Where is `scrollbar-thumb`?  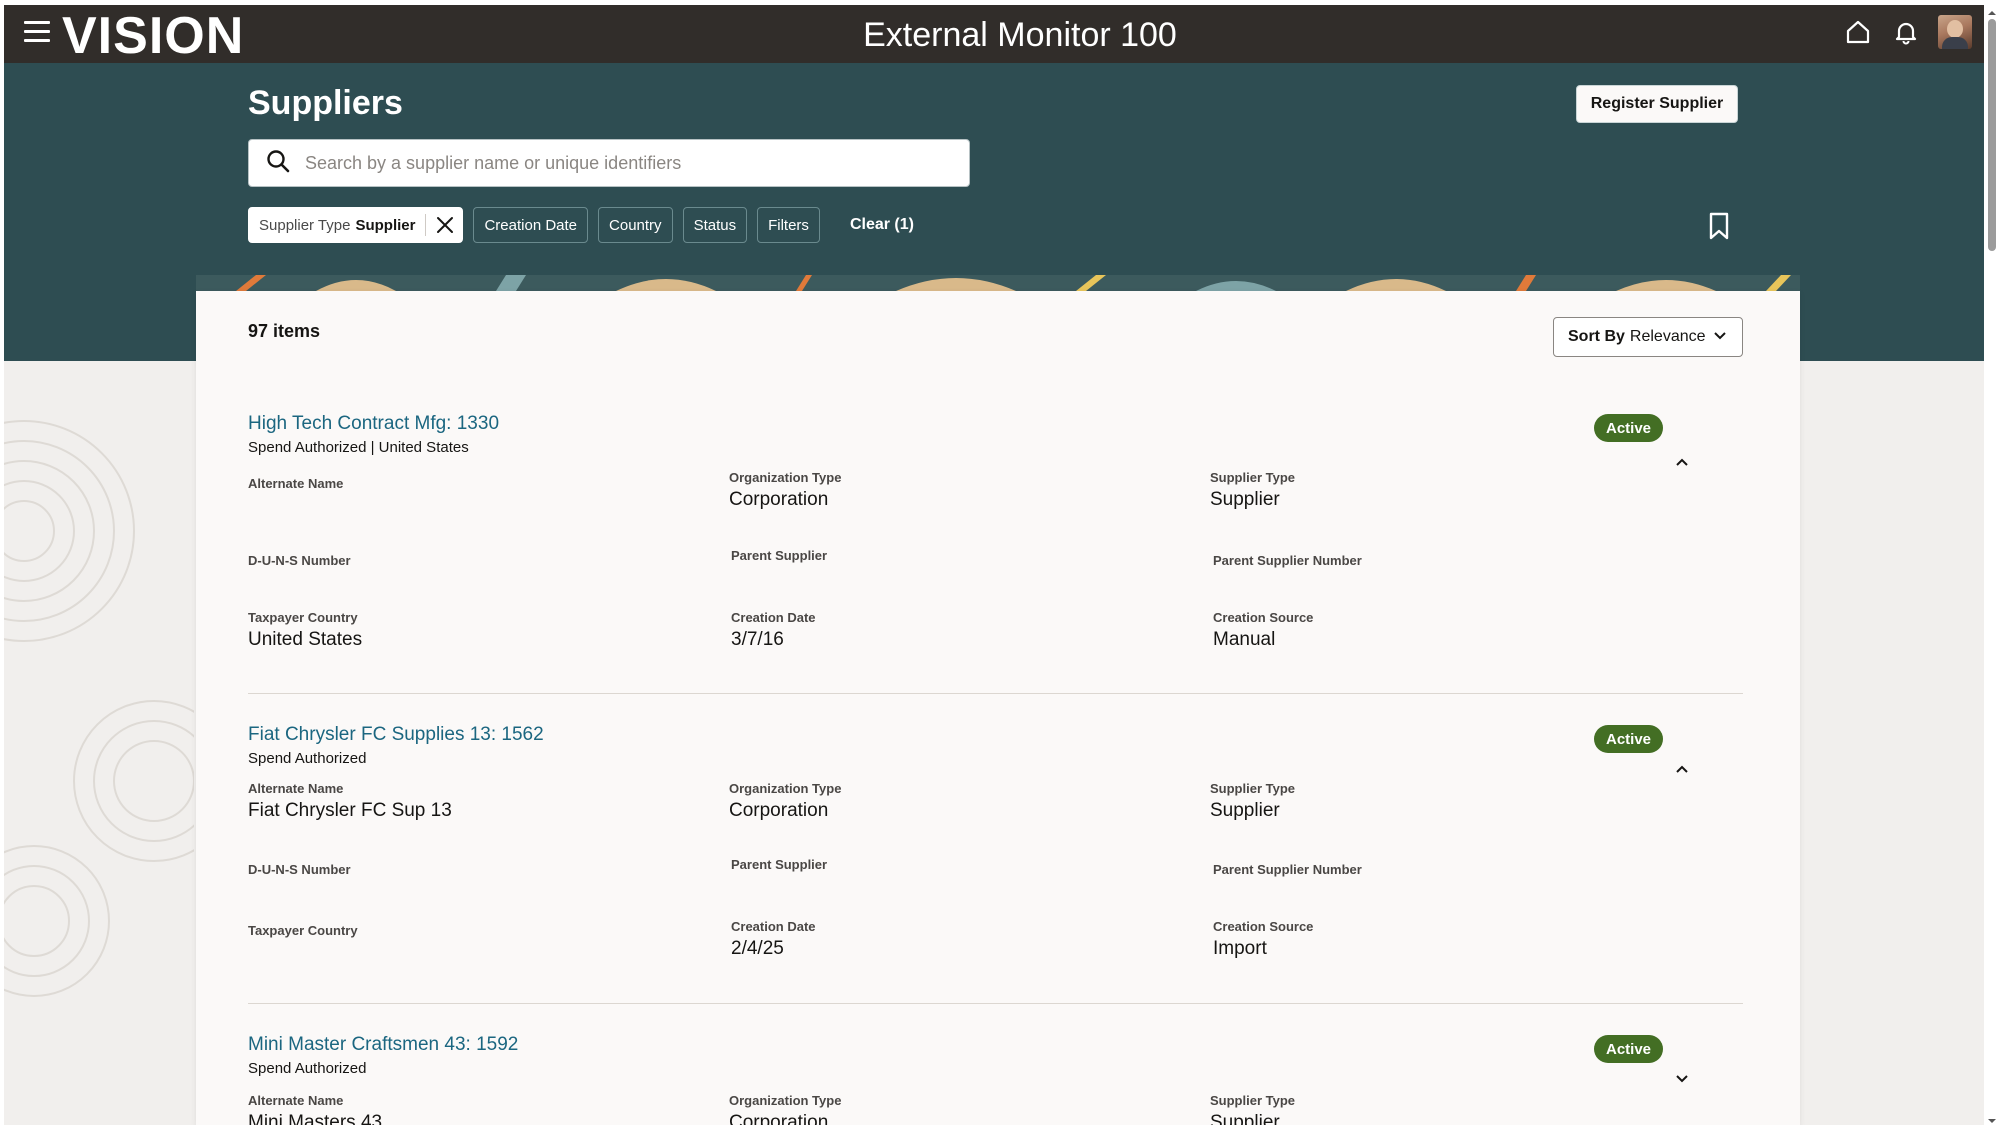 scrollbar-thumb is located at coordinates (1992, 135).